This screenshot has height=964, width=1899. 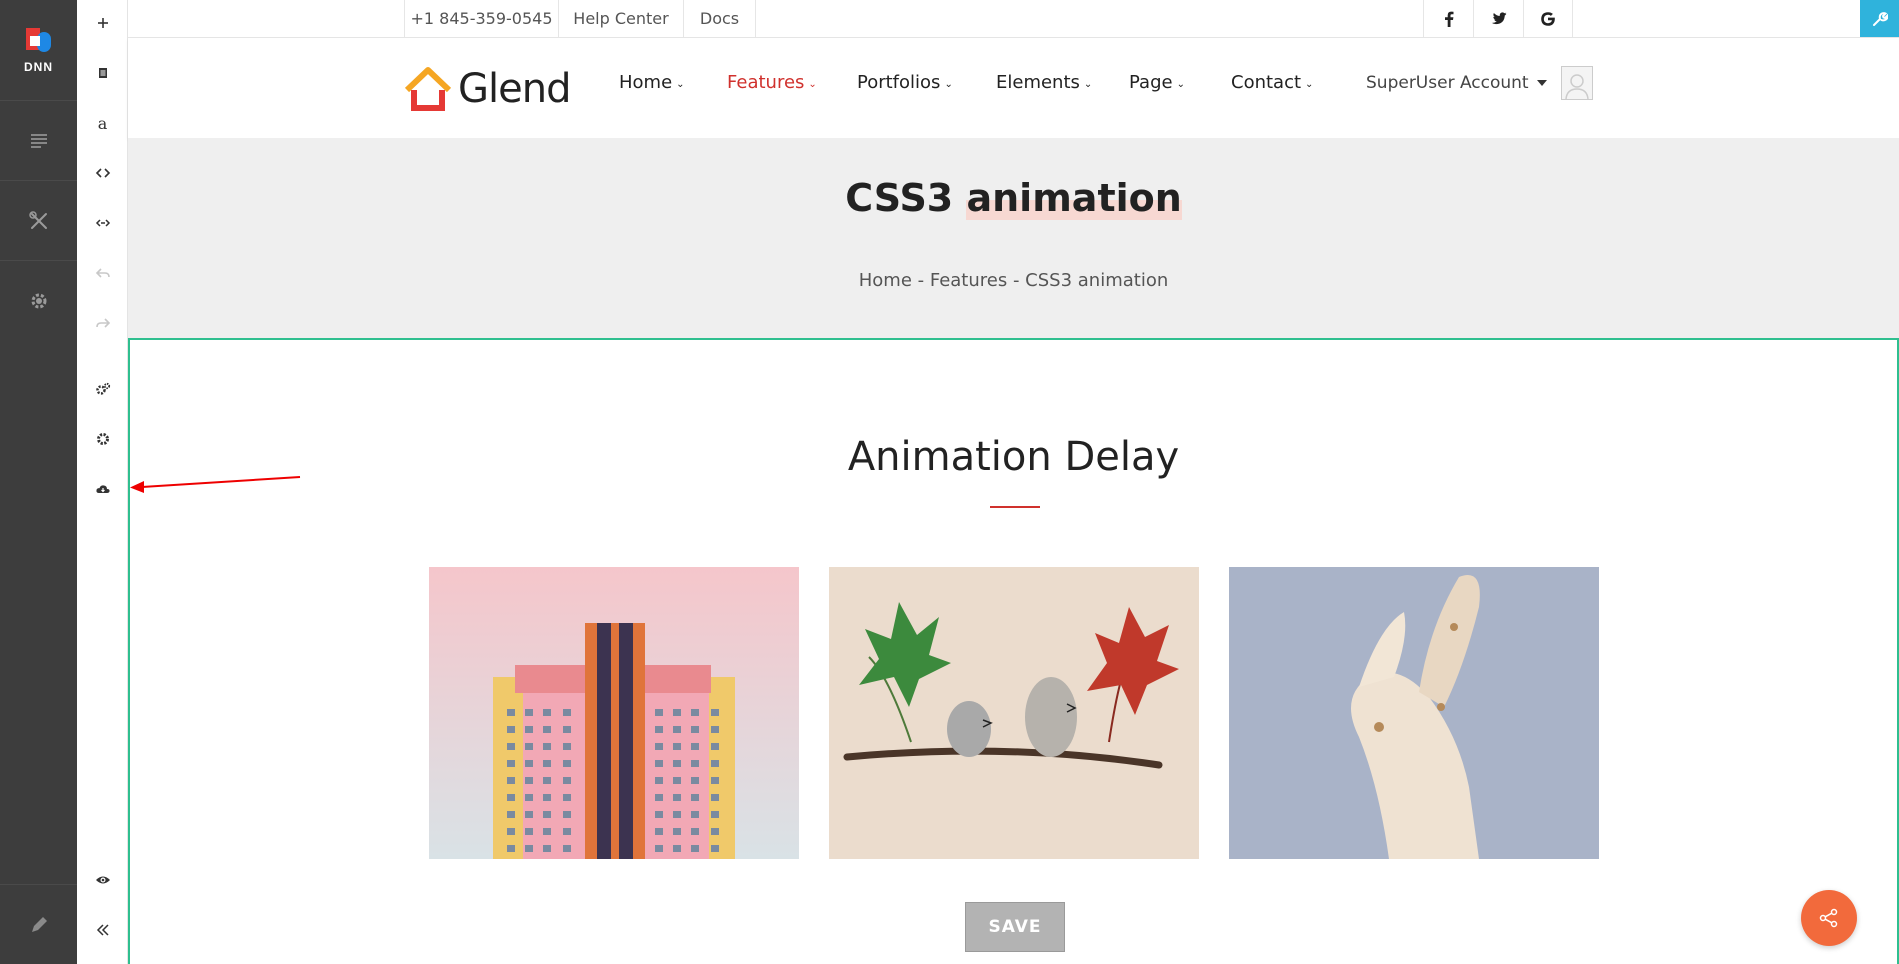 I want to click on google-icon, so click(x=1548, y=18).